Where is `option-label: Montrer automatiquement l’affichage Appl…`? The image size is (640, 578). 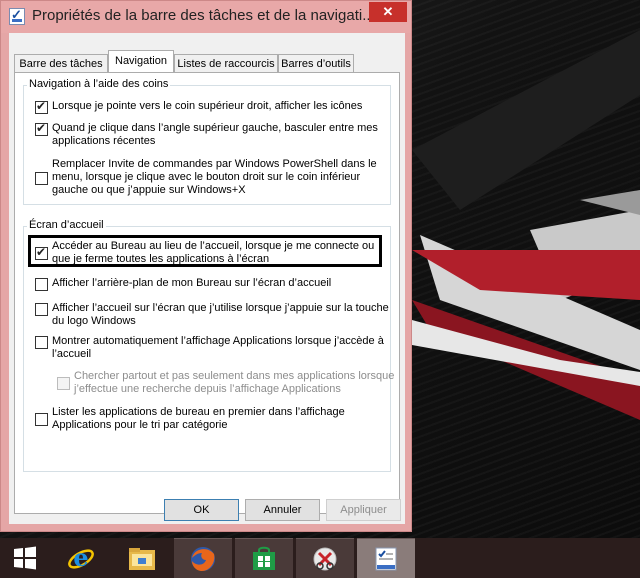 option-label: Montrer automatiquement l’affichage Appl… is located at coordinates (218, 347).